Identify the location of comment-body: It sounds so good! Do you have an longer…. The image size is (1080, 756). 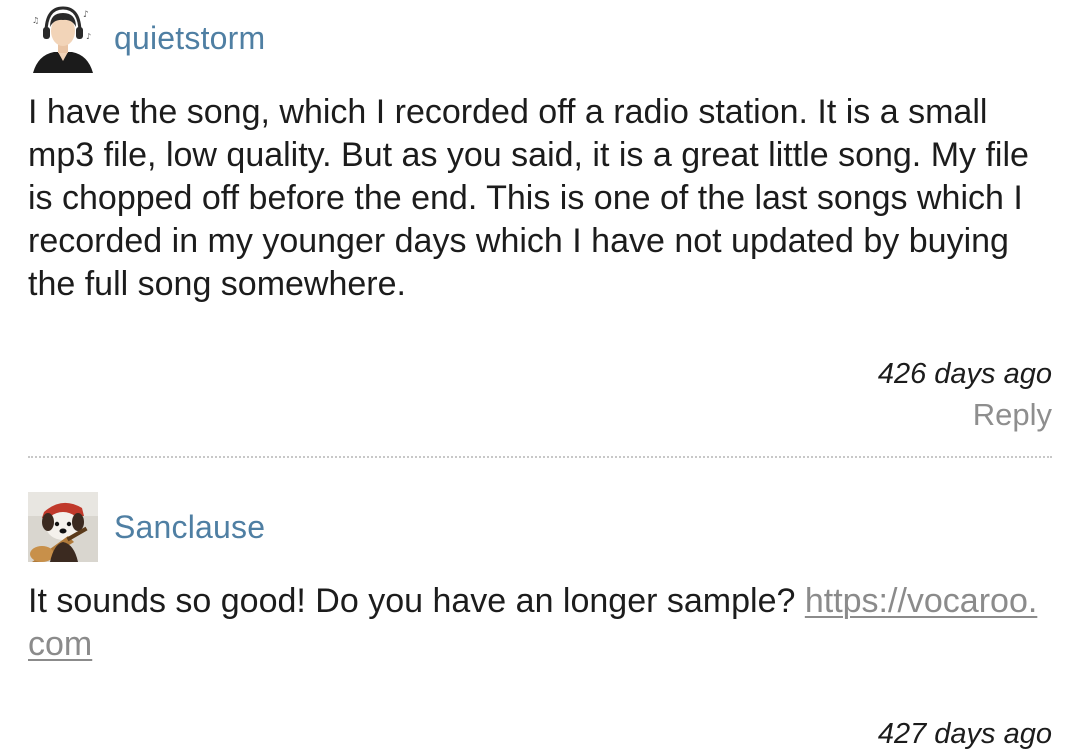
(540, 623).